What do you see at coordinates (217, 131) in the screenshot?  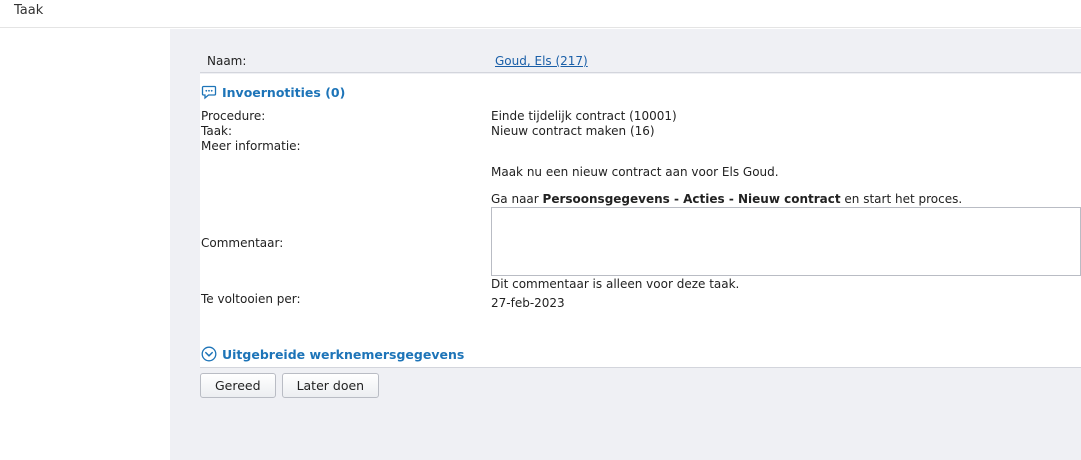 I see `task-label: Taak:` at bounding box center [217, 131].